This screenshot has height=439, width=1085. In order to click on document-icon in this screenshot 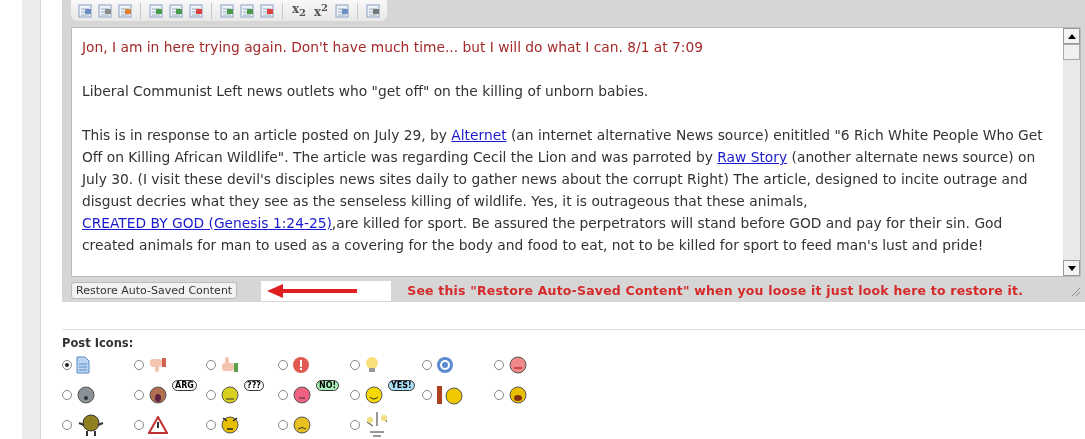, I will do `click(83, 365)`.